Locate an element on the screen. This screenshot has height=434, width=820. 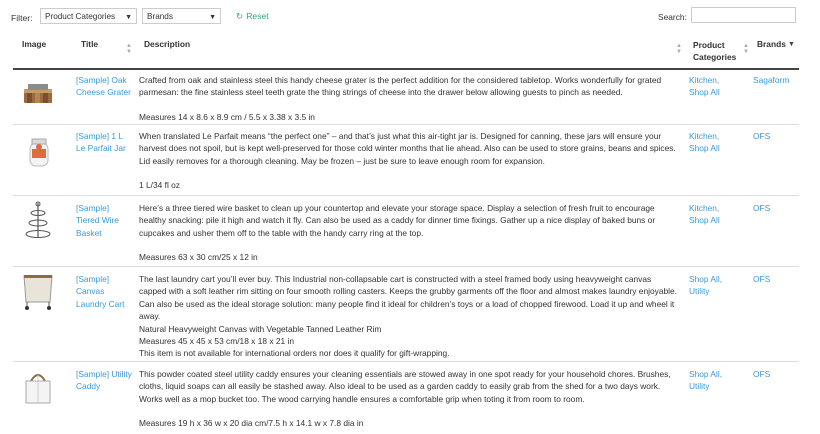
brands-select: Brands ▼ is located at coordinates (181, 16).